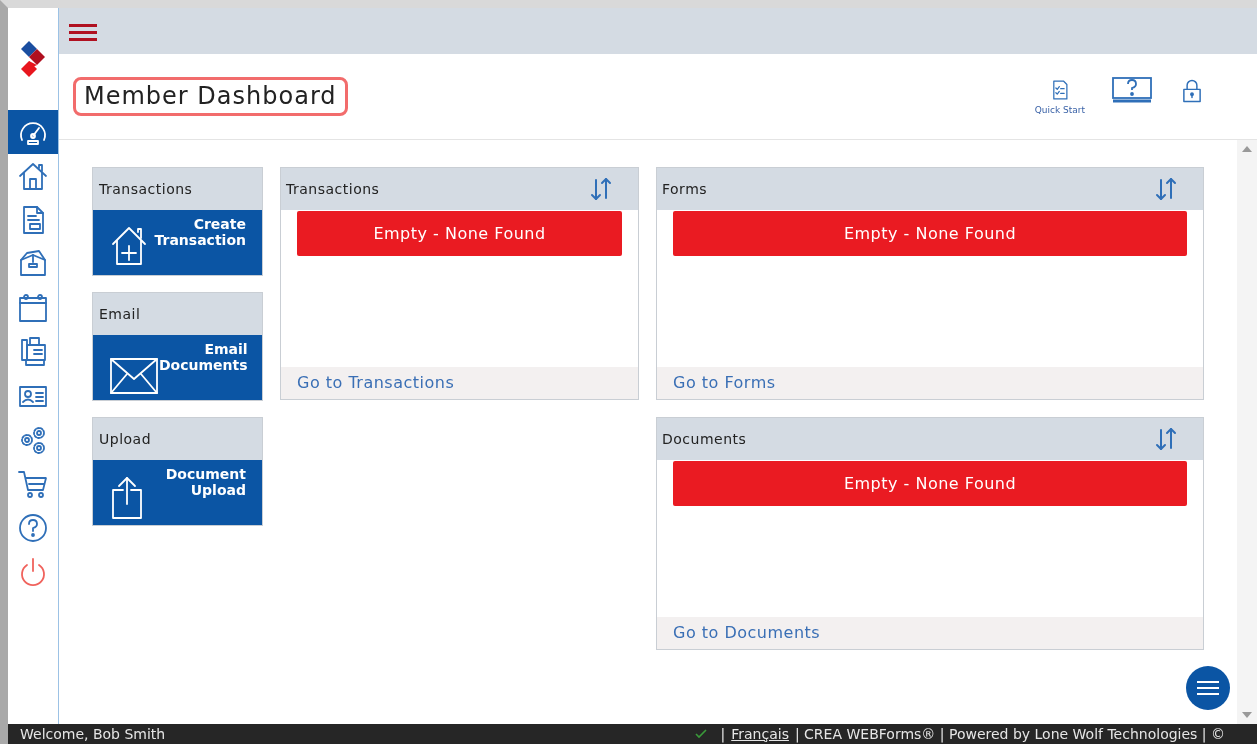  What do you see at coordinates (685, 189) in the screenshot?
I see `panel-title: Forms` at bounding box center [685, 189].